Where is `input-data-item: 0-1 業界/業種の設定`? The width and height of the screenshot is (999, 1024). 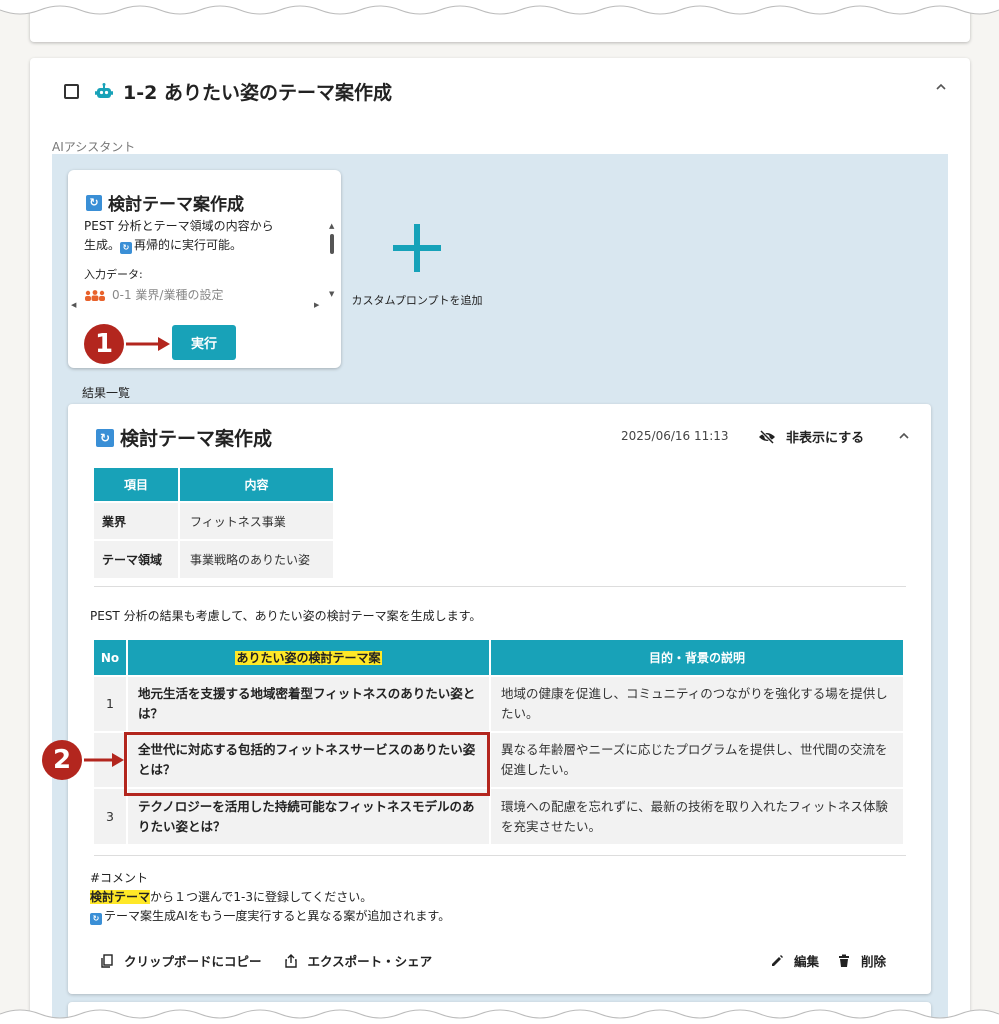 input-data-item: 0-1 業界/業種の設定 is located at coordinates (153, 294).